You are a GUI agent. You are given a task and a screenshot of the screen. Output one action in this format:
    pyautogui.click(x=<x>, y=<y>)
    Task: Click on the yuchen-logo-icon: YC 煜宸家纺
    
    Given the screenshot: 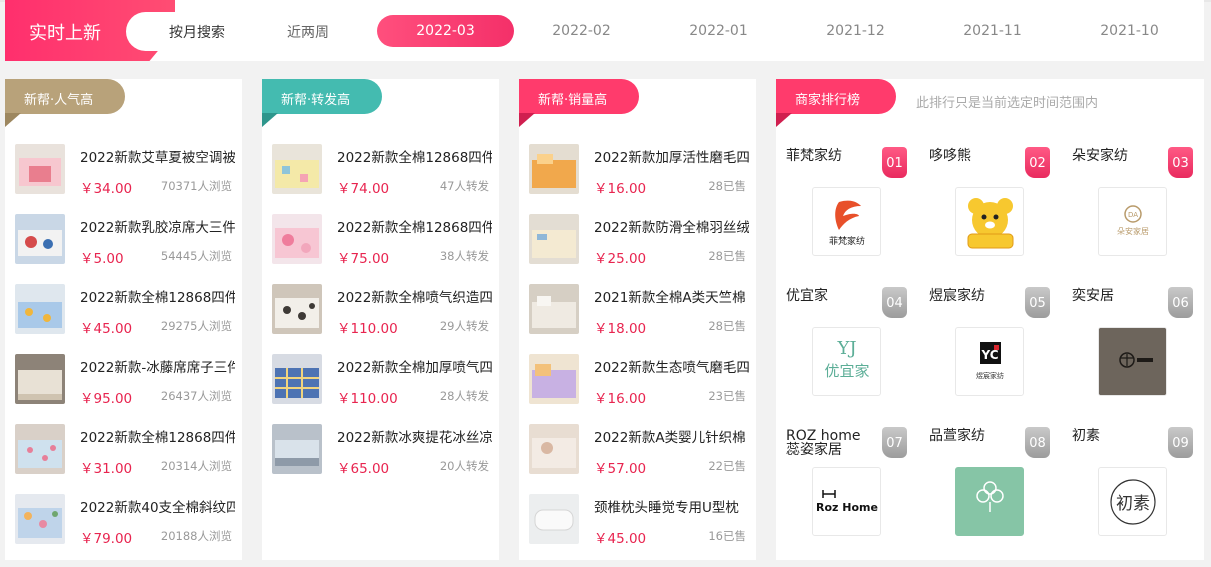 What is the action you would take?
    pyautogui.click(x=989, y=361)
    